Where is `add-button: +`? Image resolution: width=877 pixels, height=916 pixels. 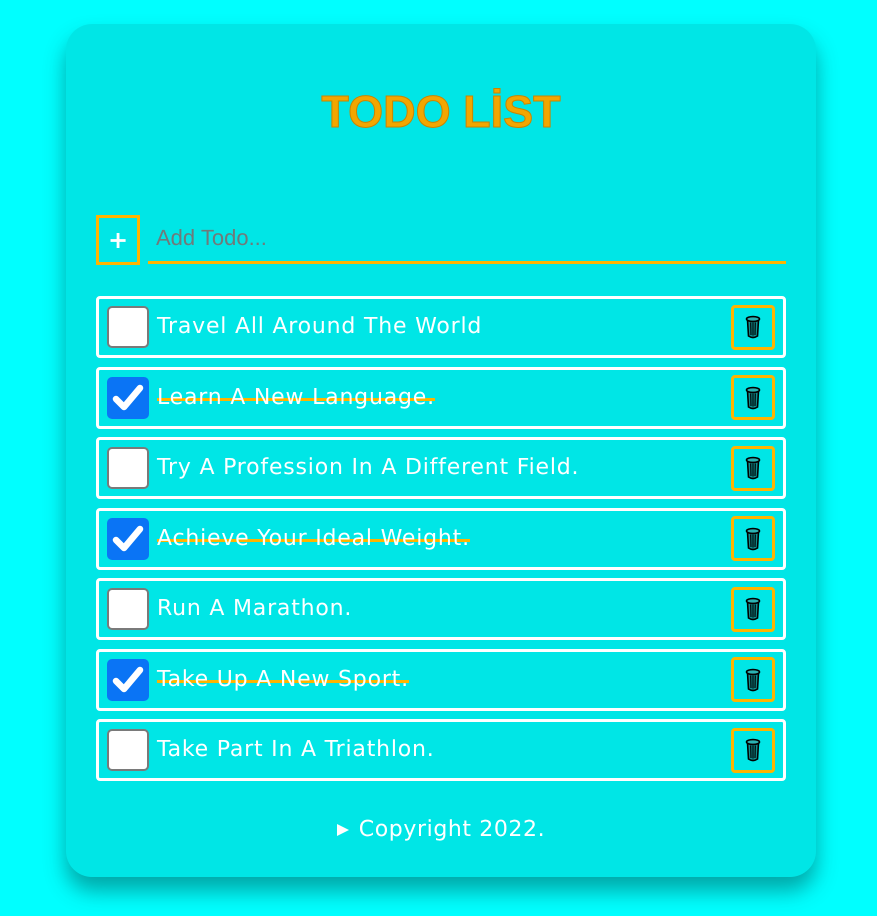
add-button: + is located at coordinates (118, 240).